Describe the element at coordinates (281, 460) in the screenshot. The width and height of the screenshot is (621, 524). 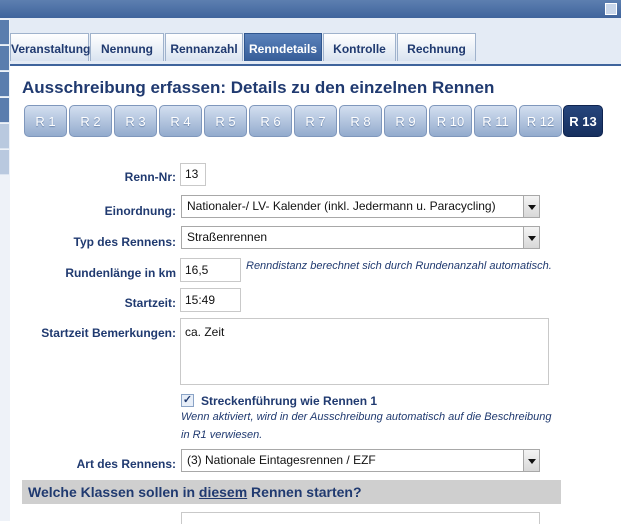
I see `art-value: (3) Nationale Eintagesrennen / EZF` at that location.